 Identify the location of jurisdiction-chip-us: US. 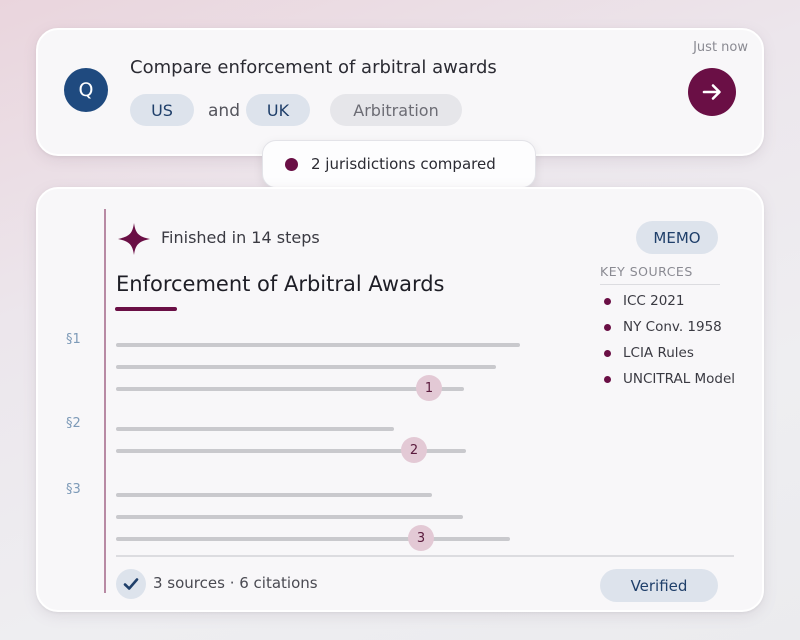
(162, 110).